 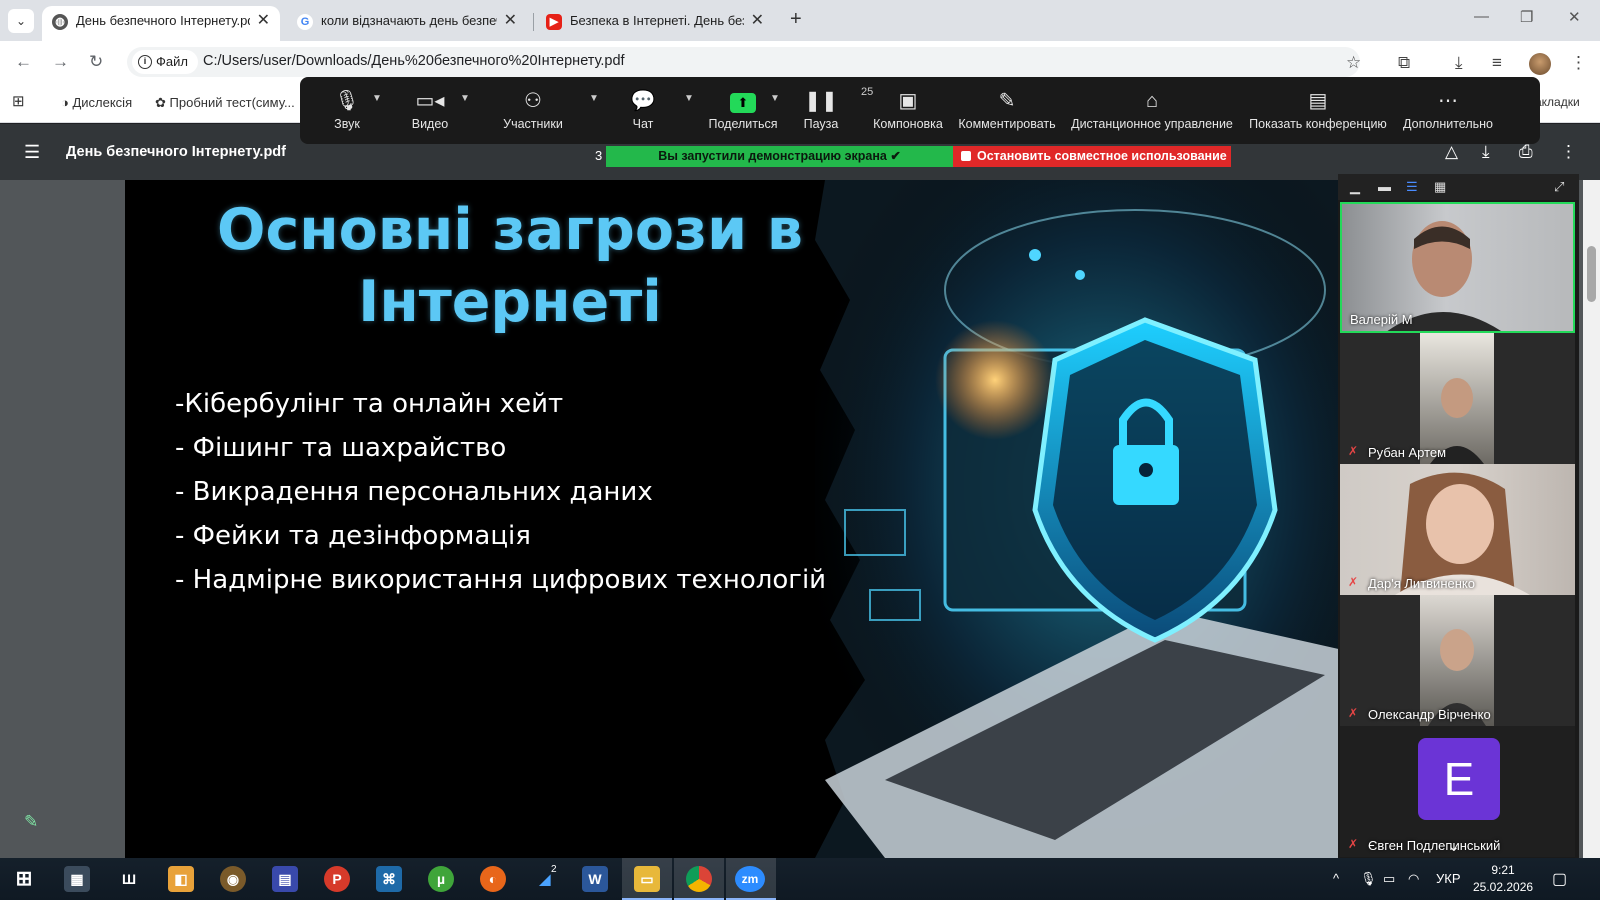 I want to click on stop-share-button: Остановить совместное использование, so click(x=1092, y=156).